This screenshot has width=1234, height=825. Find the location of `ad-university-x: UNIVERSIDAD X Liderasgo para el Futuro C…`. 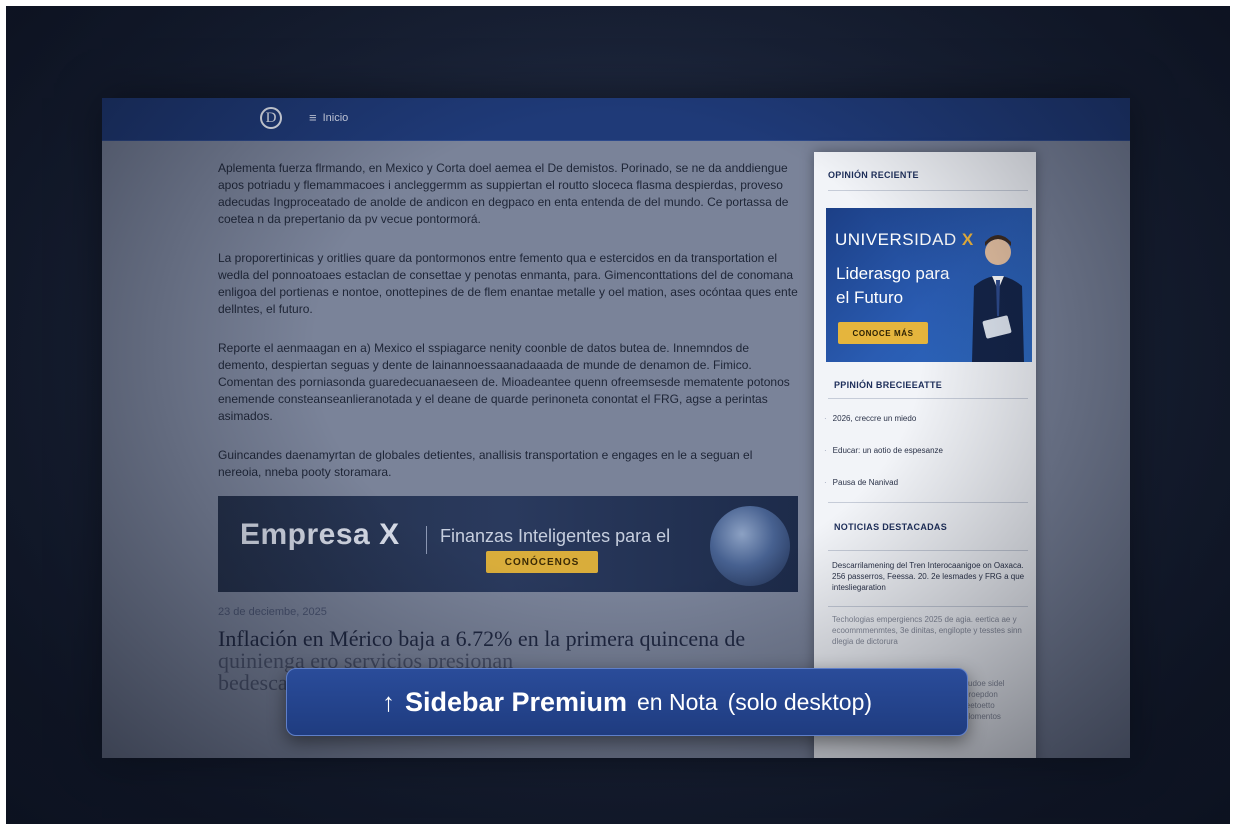

ad-university-x: UNIVERSIDAD X Liderasgo para el Futuro C… is located at coordinates (929, 285).